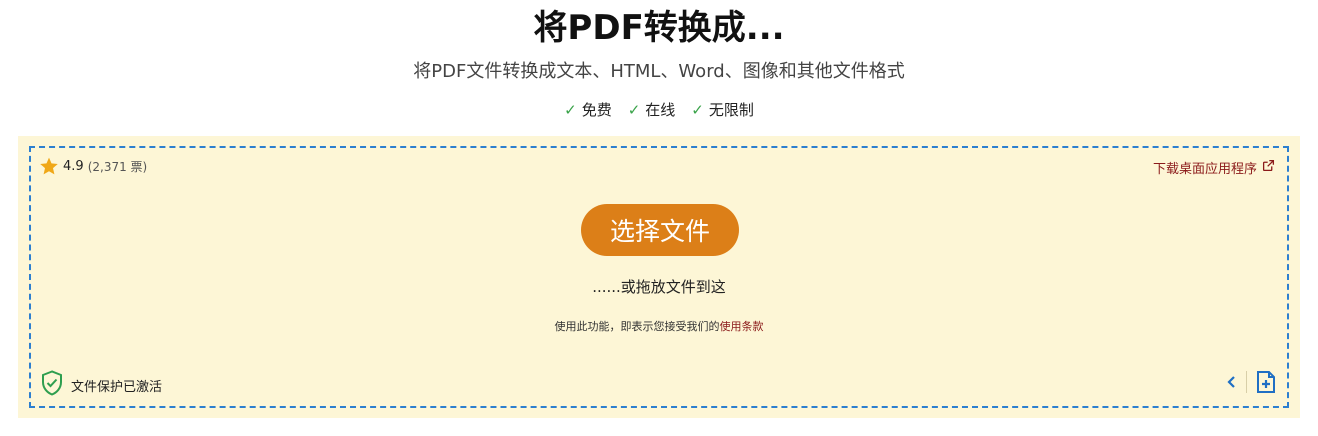 This screenshot has height=436, width=1318. I want to click on terms-notice: 使用此功能，即表示您接受我们的使用条款, so click(659, 326).